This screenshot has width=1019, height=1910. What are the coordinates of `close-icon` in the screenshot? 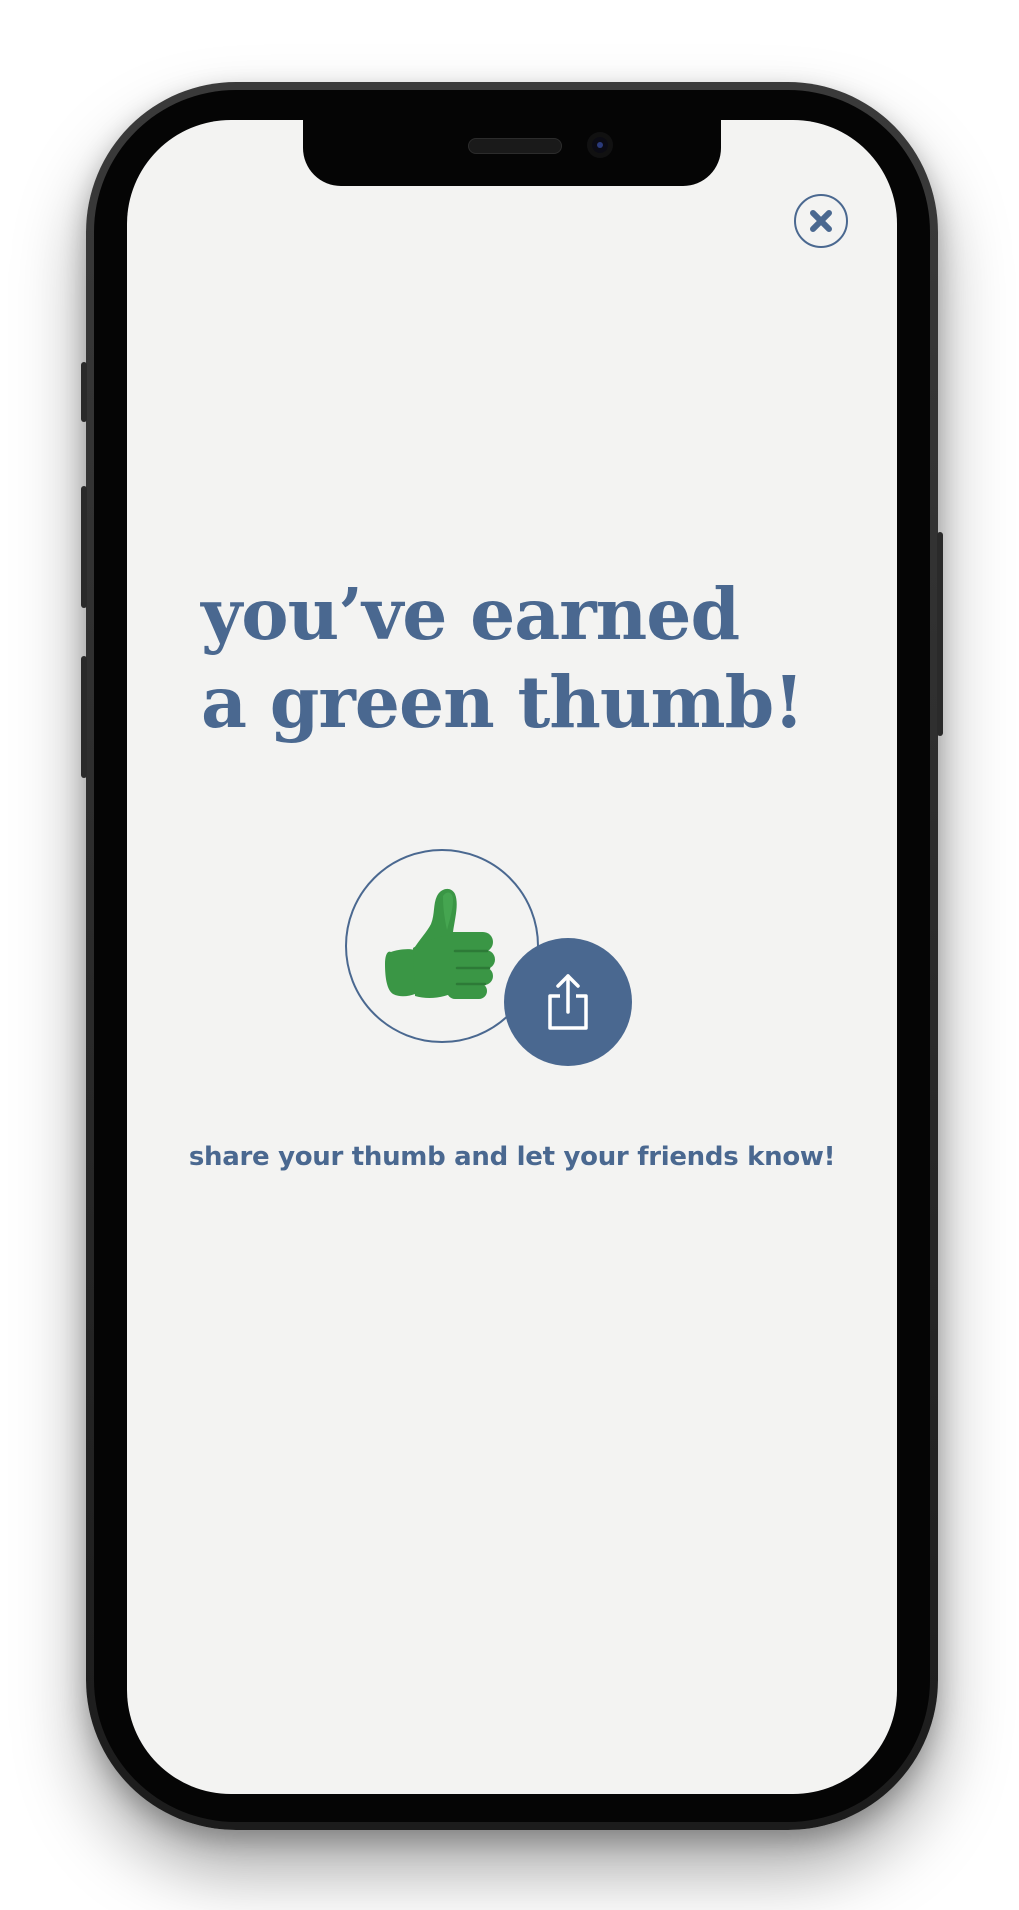 It's located at (821, 221).